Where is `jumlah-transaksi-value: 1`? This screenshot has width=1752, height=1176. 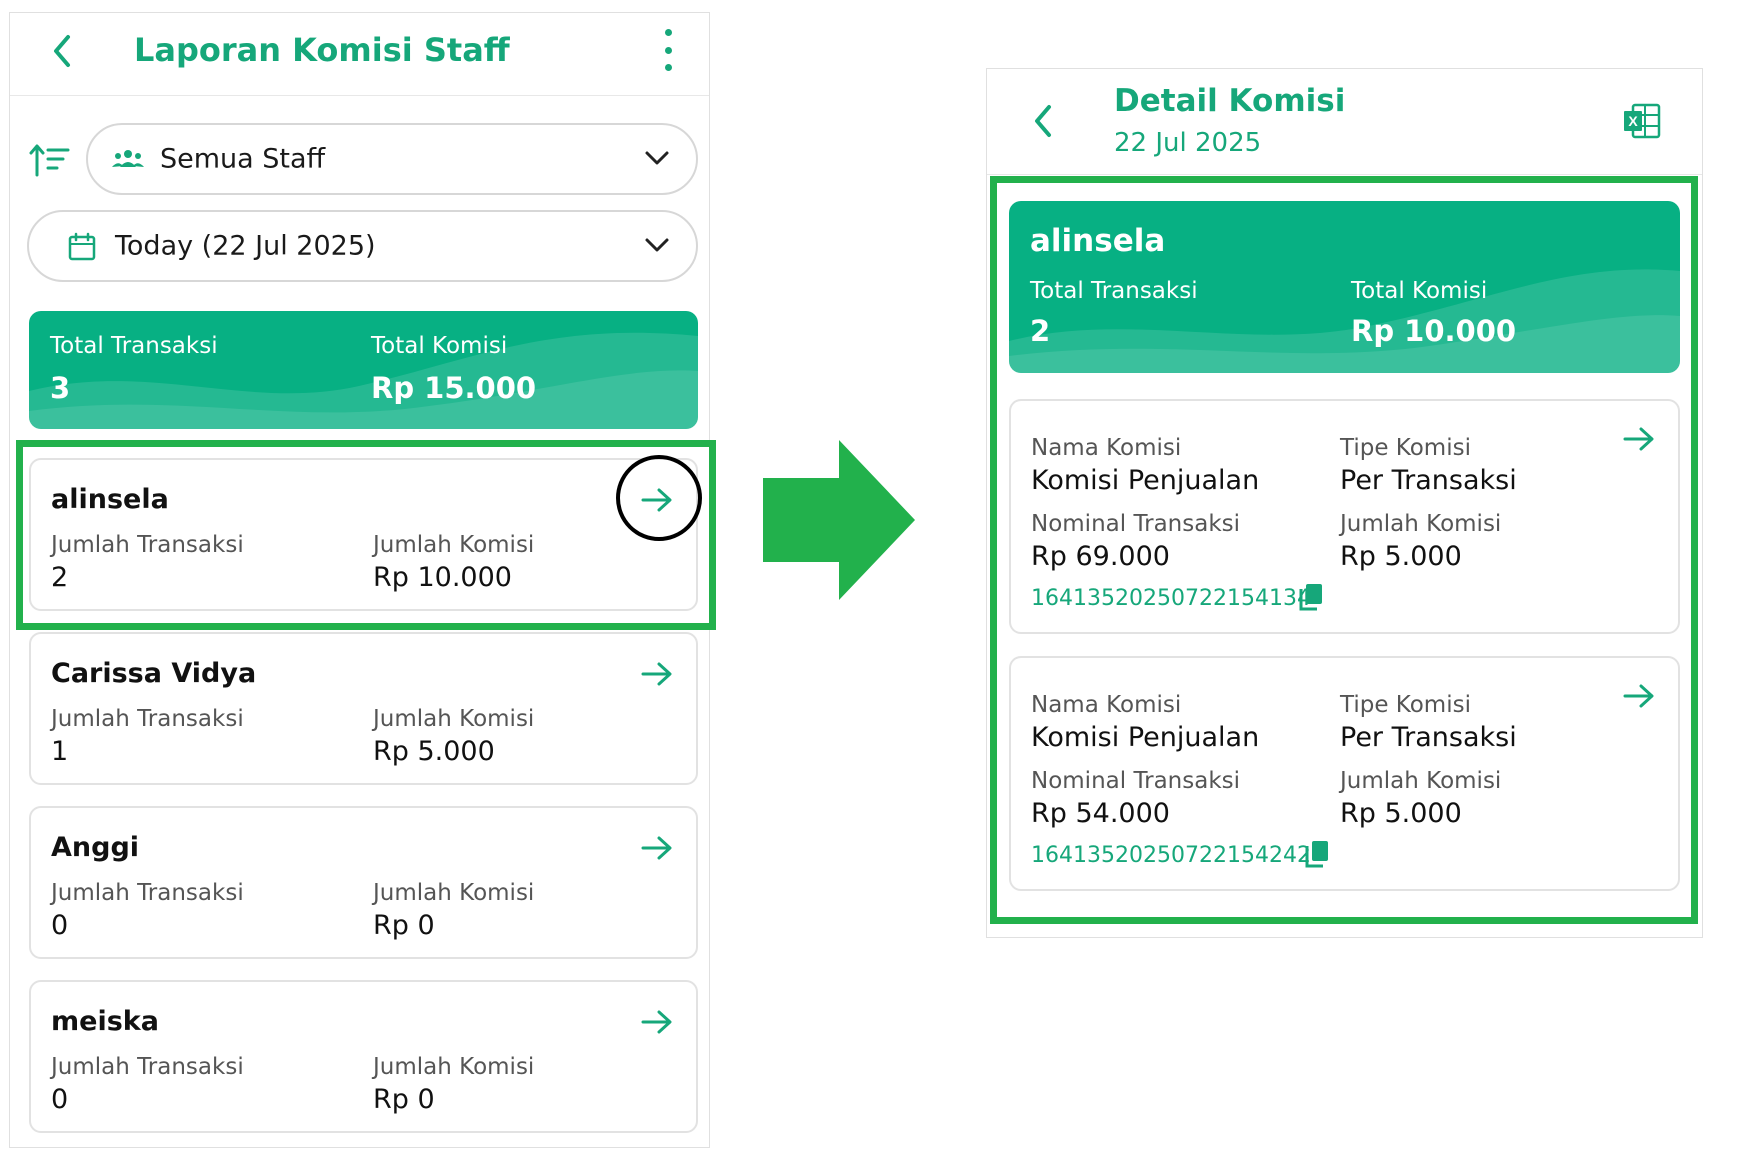 jumlah-transaksi-value: 1 is located at coordinates (60, 751).